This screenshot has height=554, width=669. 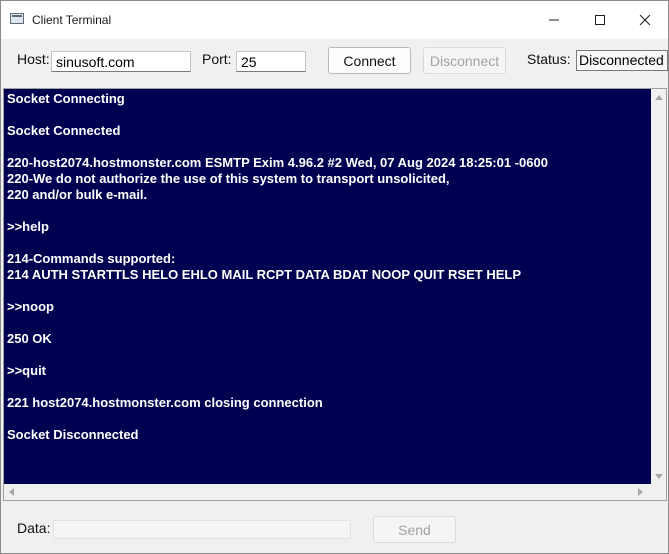 What do you see at coordinates (271, 61) in the screenshot?
I see `port-input: 25` at bounding box center [271, 61].